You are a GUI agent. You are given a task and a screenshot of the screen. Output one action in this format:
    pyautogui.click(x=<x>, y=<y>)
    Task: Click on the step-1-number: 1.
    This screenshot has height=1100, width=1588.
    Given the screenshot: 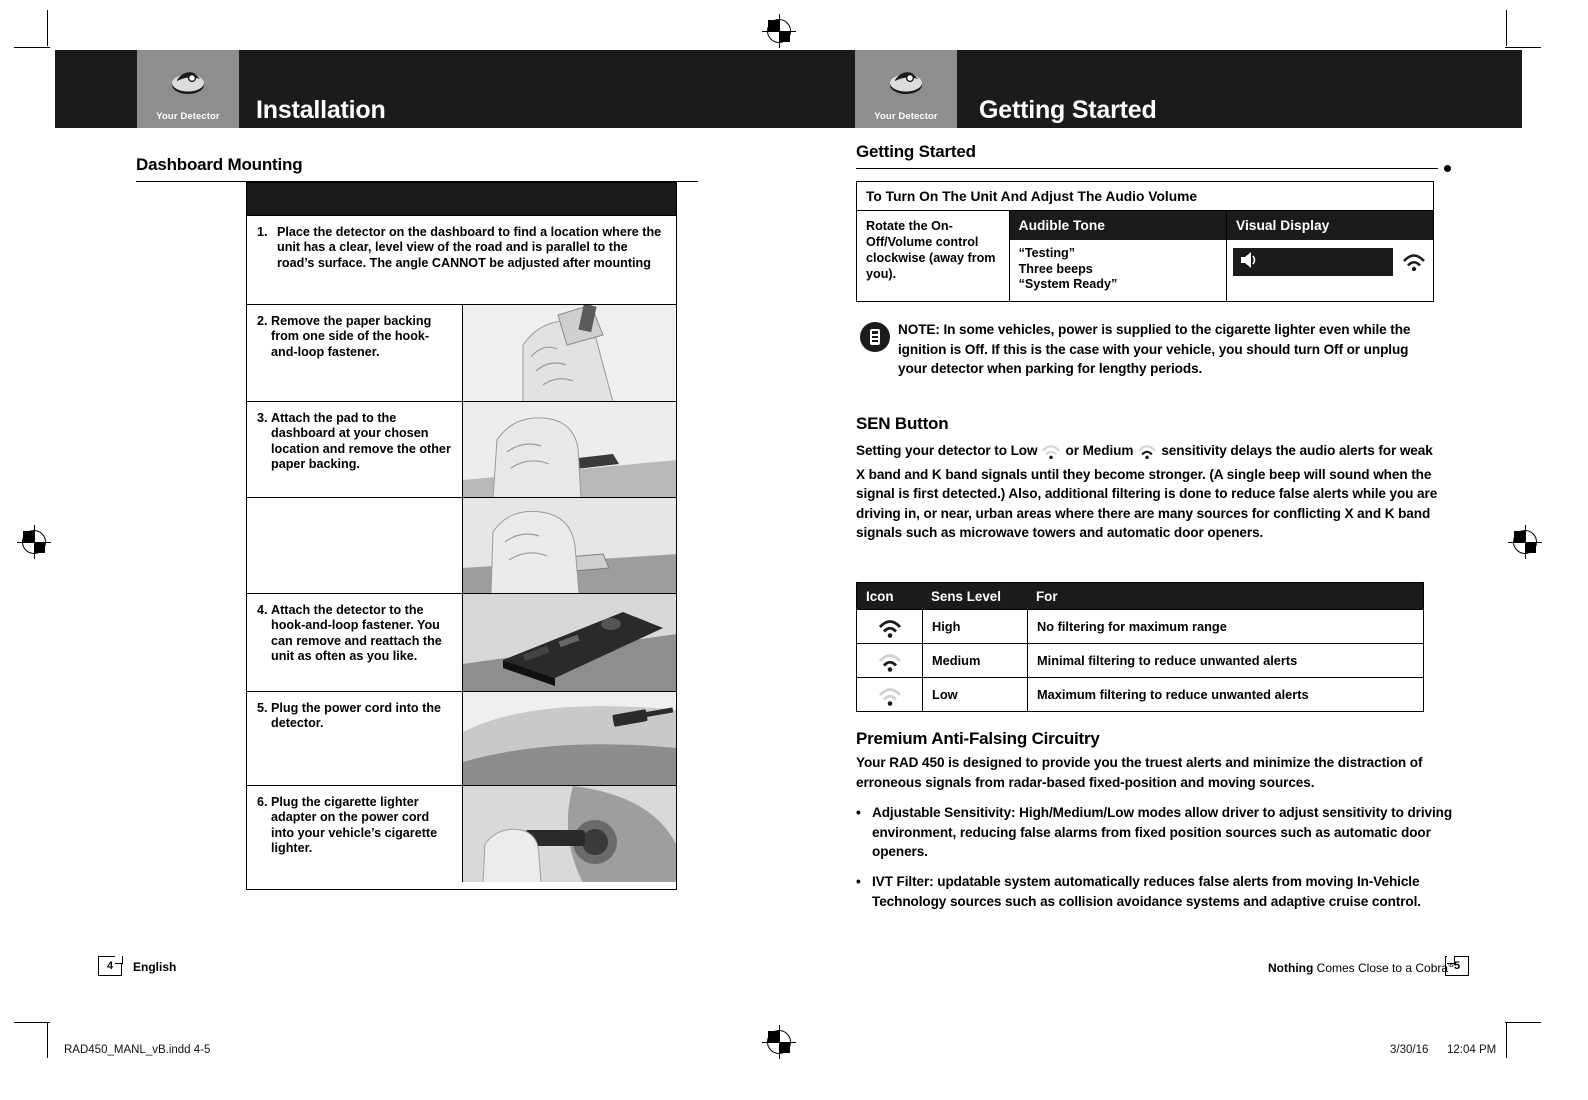 What is the action you would take?
    pyautogui.click(x=262, y=232)
    